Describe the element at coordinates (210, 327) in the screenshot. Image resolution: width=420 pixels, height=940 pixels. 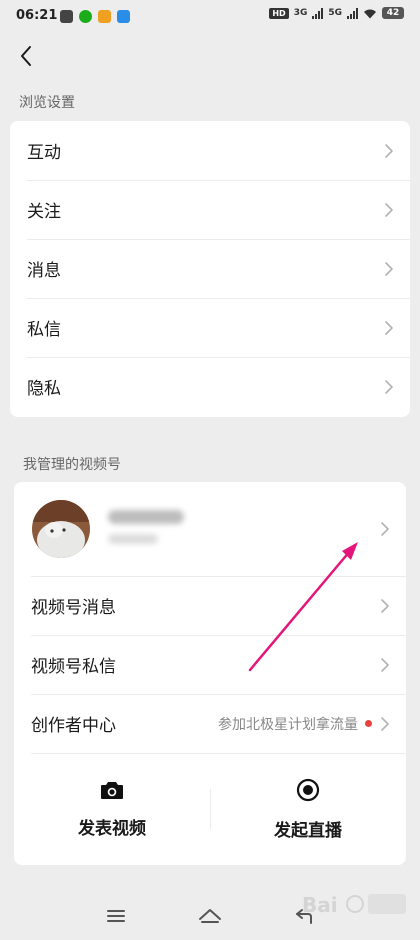
I see `settings-item-private-messages: 私信` at that location.